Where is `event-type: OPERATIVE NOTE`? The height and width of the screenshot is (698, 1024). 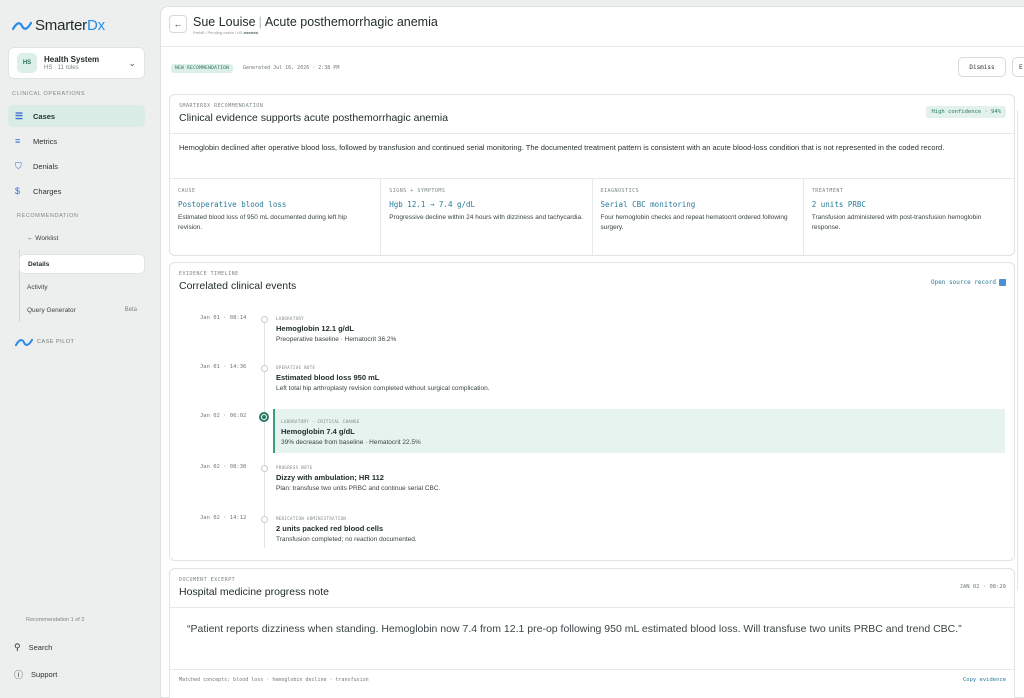 event-type: OPERATIVE NOTE is located at coordinates (296, 367).